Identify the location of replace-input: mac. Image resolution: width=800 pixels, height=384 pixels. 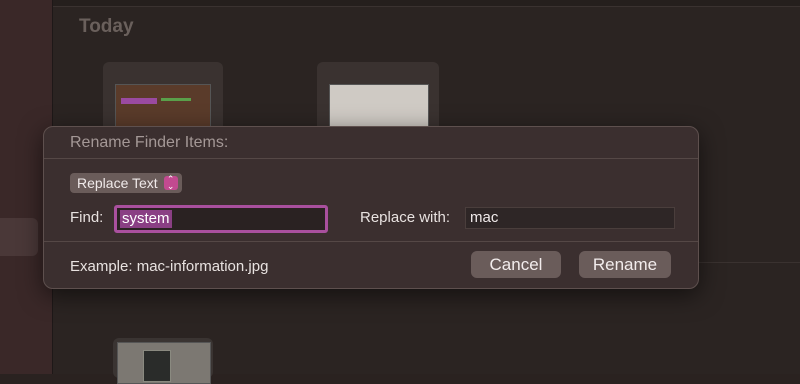
(570, 218).